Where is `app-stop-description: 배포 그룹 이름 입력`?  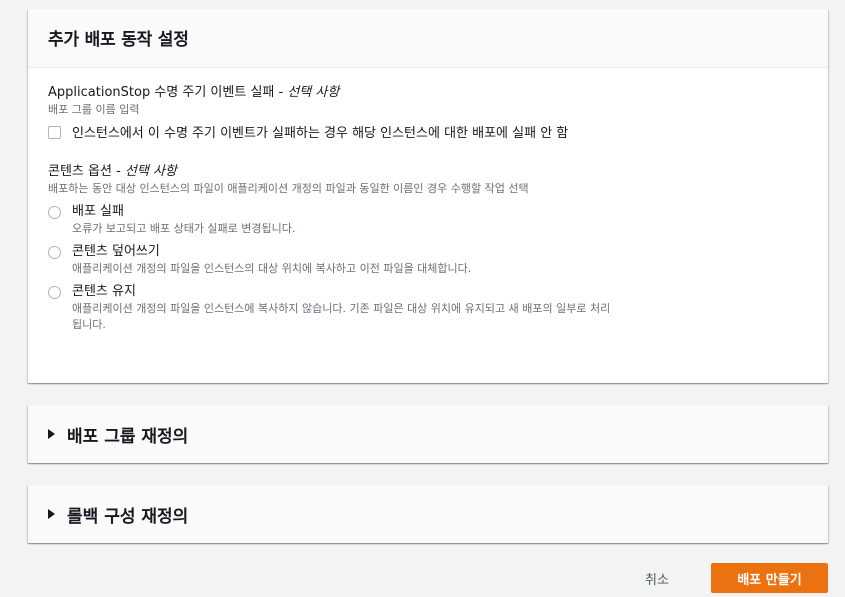
app-stop-description: 배포 그룹 이름 입력 is located at coordinates (94, 109).